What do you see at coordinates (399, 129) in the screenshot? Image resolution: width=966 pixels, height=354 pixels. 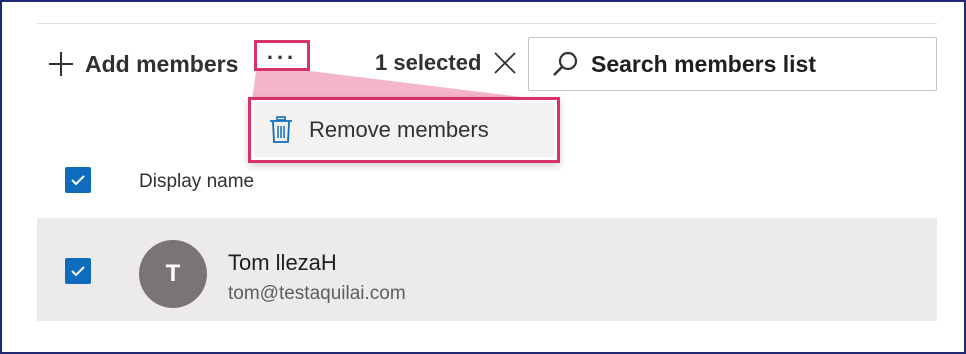 I see `remove-members-label: Remove members` at bounding box center [399, 129].